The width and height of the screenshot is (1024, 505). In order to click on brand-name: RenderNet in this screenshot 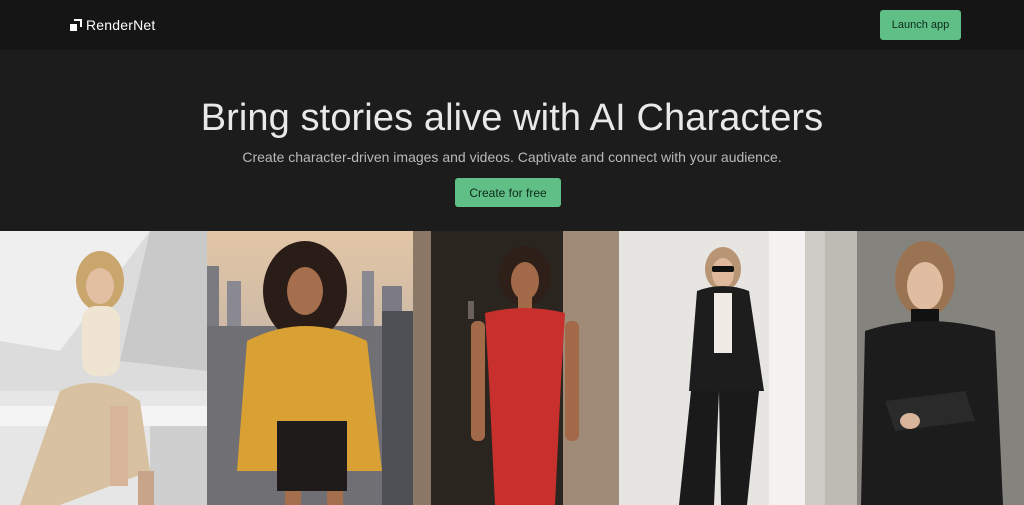, I will do `click(121, 25)`.